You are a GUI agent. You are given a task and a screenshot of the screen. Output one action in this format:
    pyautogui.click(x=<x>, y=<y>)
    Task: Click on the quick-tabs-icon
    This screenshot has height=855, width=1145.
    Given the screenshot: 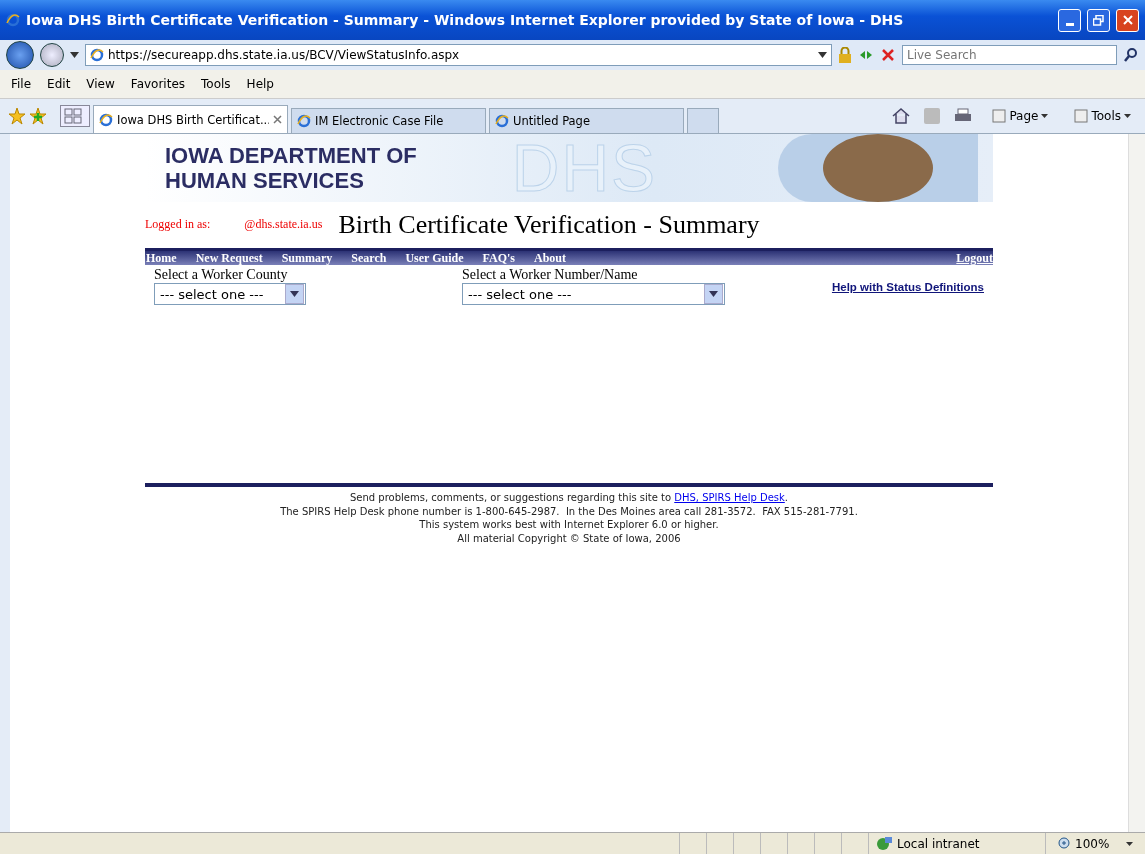 What is the action you would take?
    pyautogui.click(x=75, y=116)
    